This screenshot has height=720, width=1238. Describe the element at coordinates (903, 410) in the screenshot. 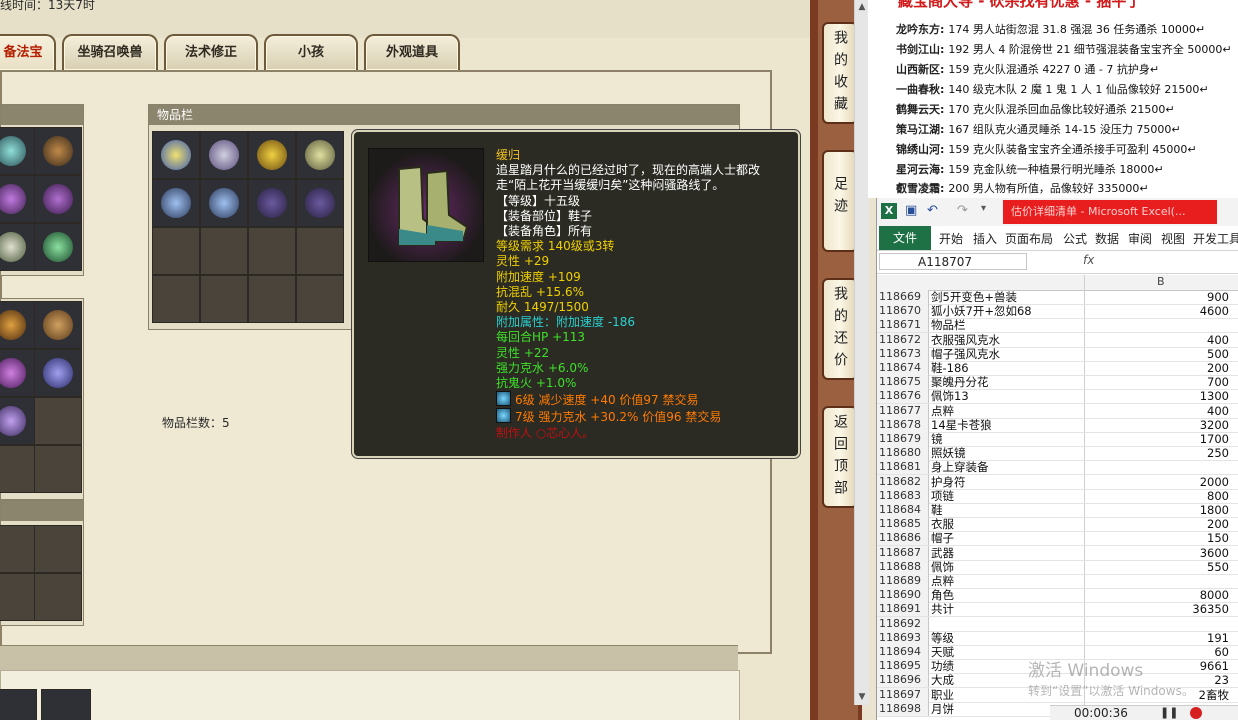

I see `row-number: 118677` at that location.